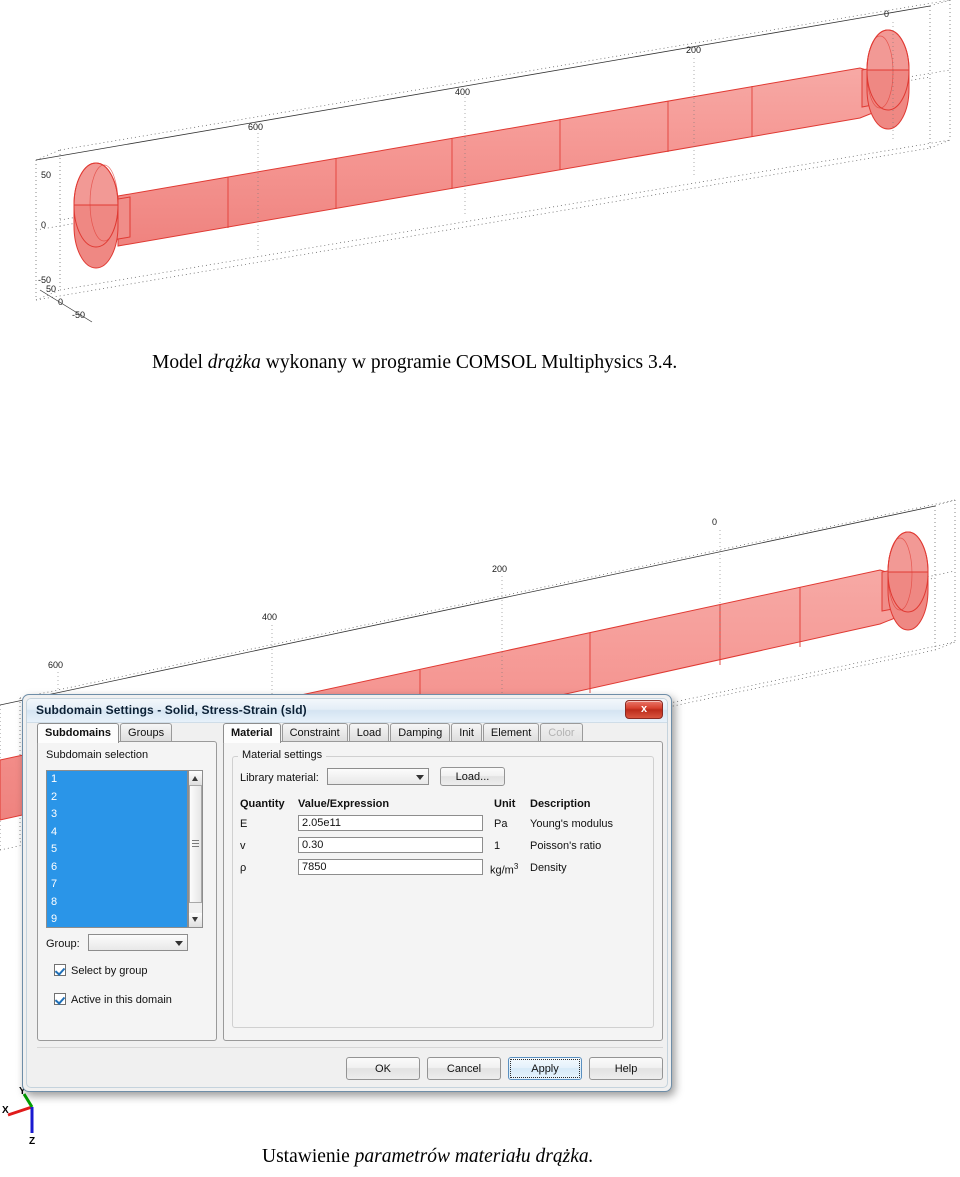 Image resolution: width=960 pixels, height=1177 pixels. What do you see at coordinates (109, 971) in the screenshot?
I see `select-by-group-label: Select by group` at bounding box center [109, 971].